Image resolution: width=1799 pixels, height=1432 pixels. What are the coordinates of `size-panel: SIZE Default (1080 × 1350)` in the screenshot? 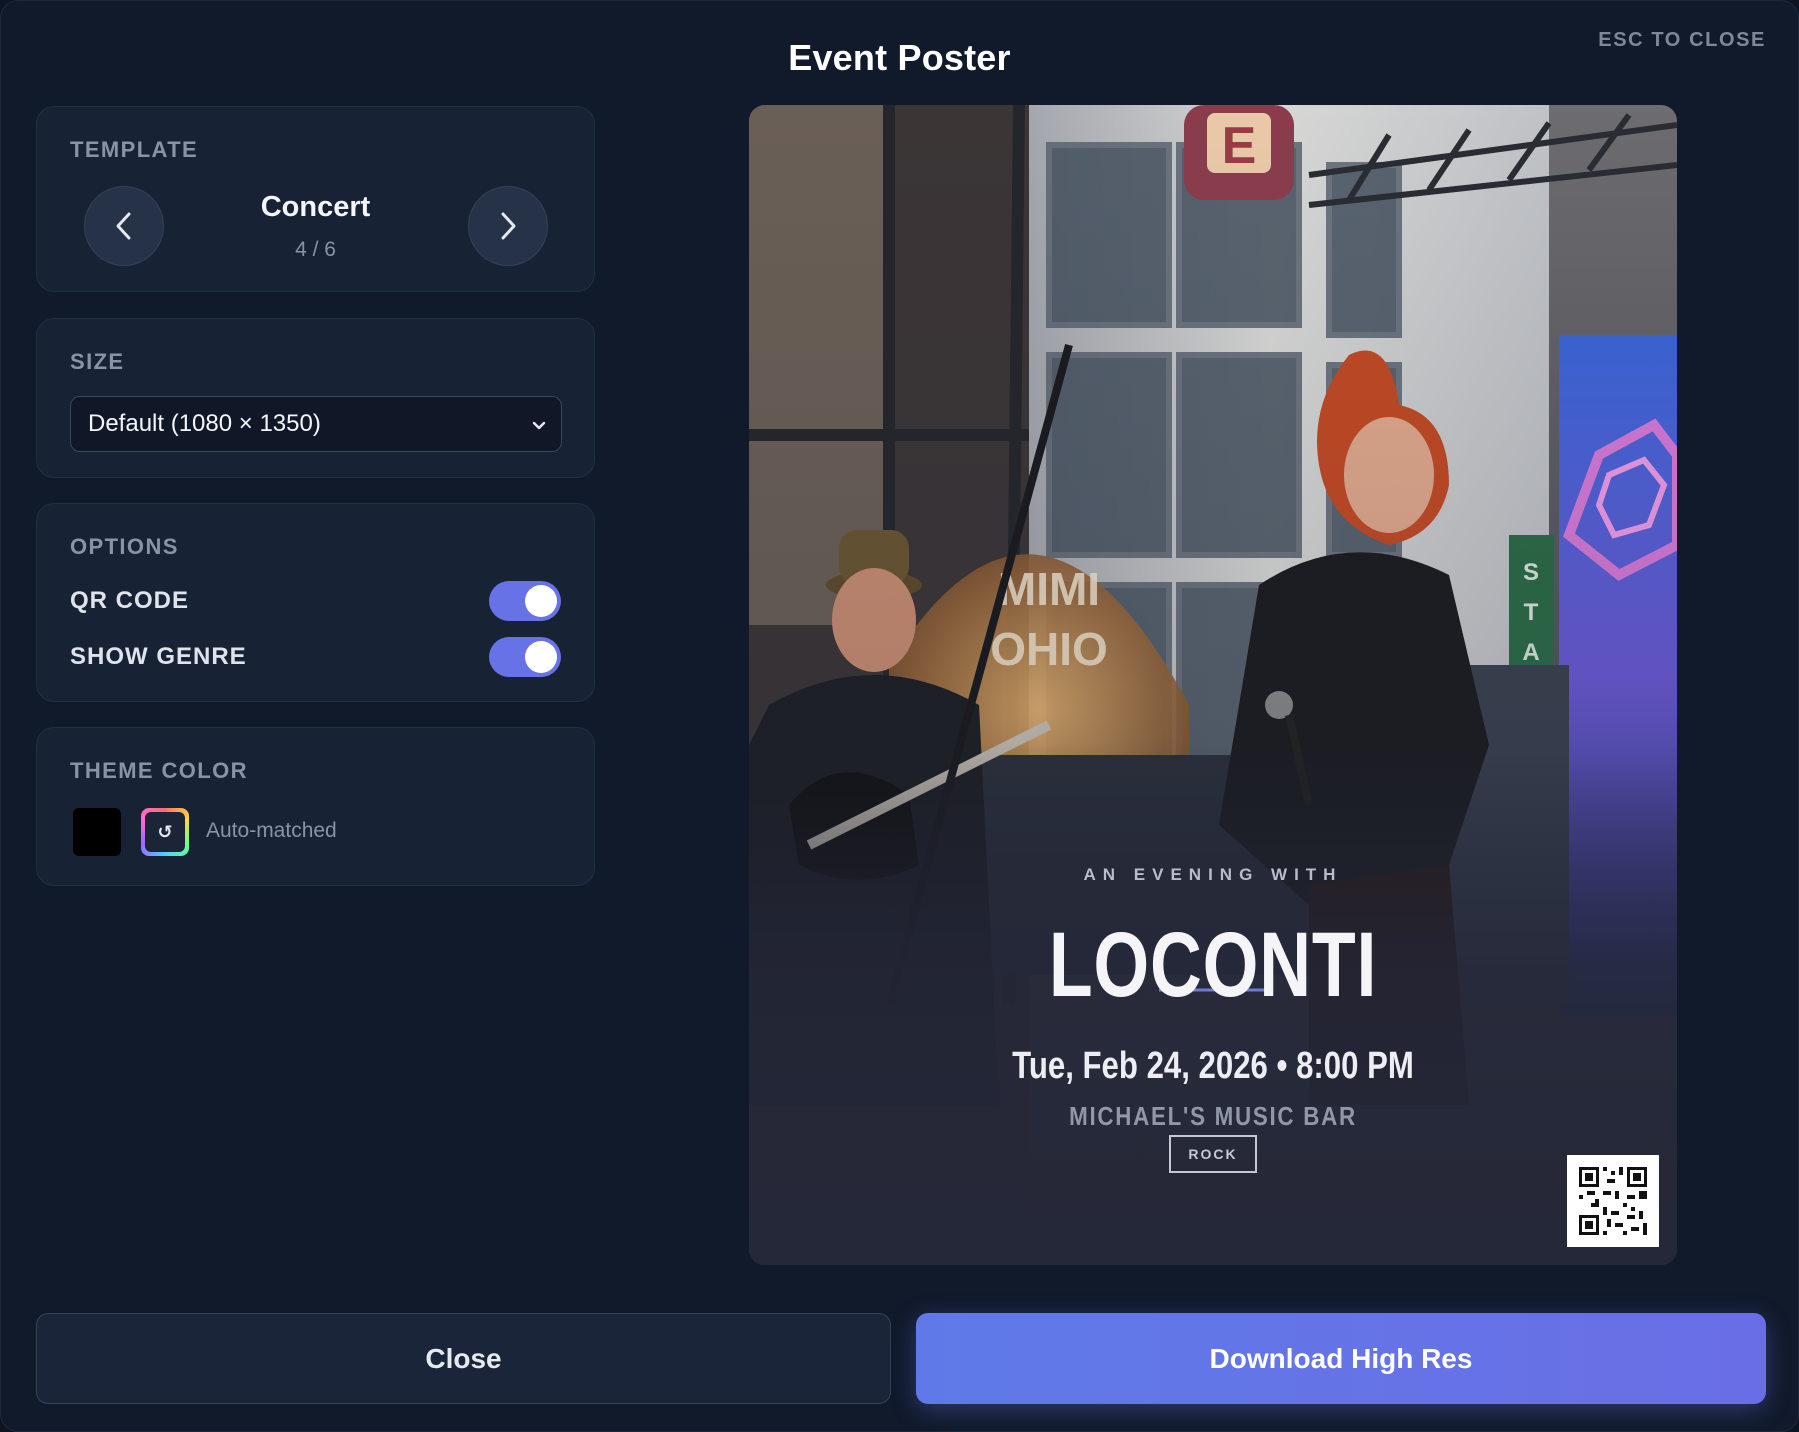 It's located at (315, 398).